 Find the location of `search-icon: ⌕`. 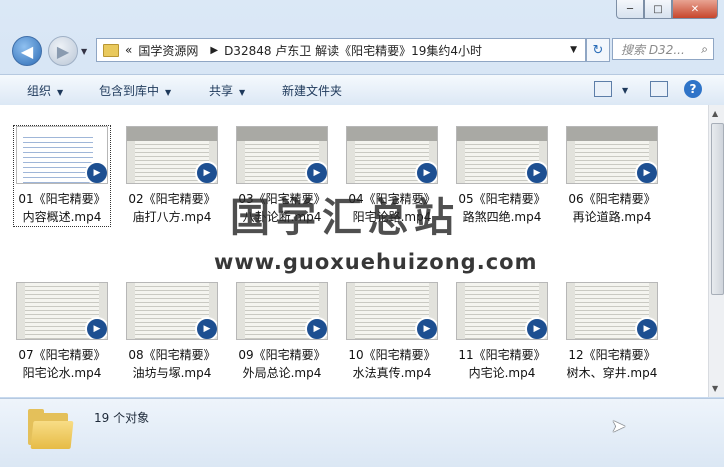

search-icon: ⌕ is located at coordinates (704, 49).